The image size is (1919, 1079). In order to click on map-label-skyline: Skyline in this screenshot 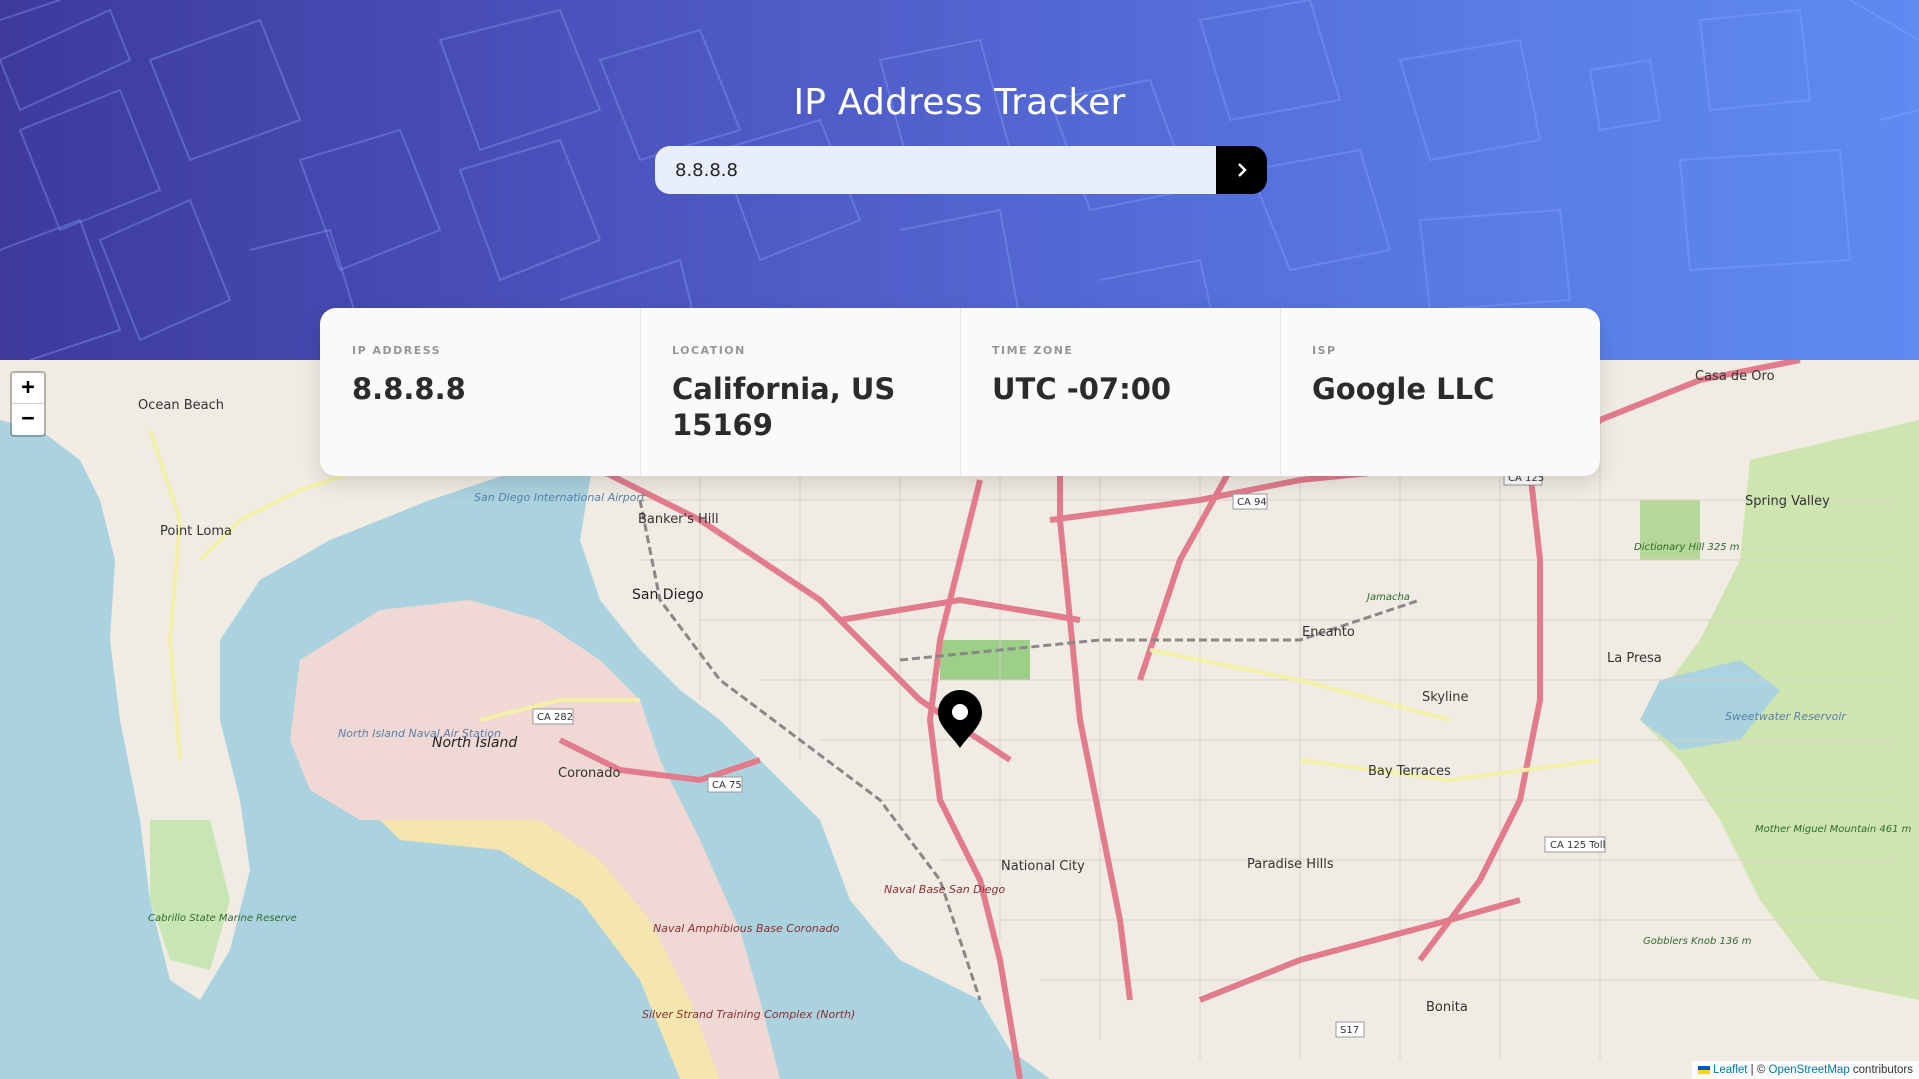, I will do `click(1445, 697)`.